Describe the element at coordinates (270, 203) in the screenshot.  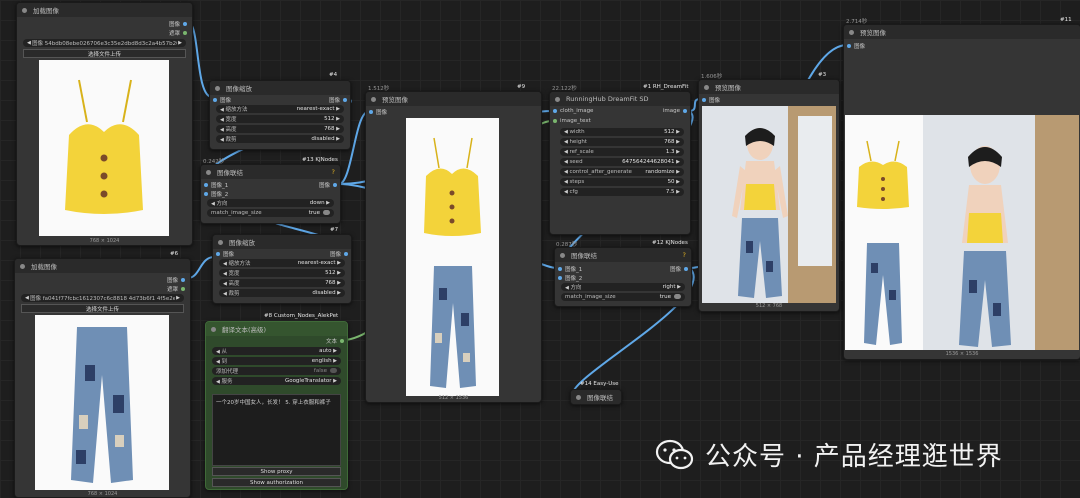
I see `direction-select: ◀ 方向 down ▶` at that location.